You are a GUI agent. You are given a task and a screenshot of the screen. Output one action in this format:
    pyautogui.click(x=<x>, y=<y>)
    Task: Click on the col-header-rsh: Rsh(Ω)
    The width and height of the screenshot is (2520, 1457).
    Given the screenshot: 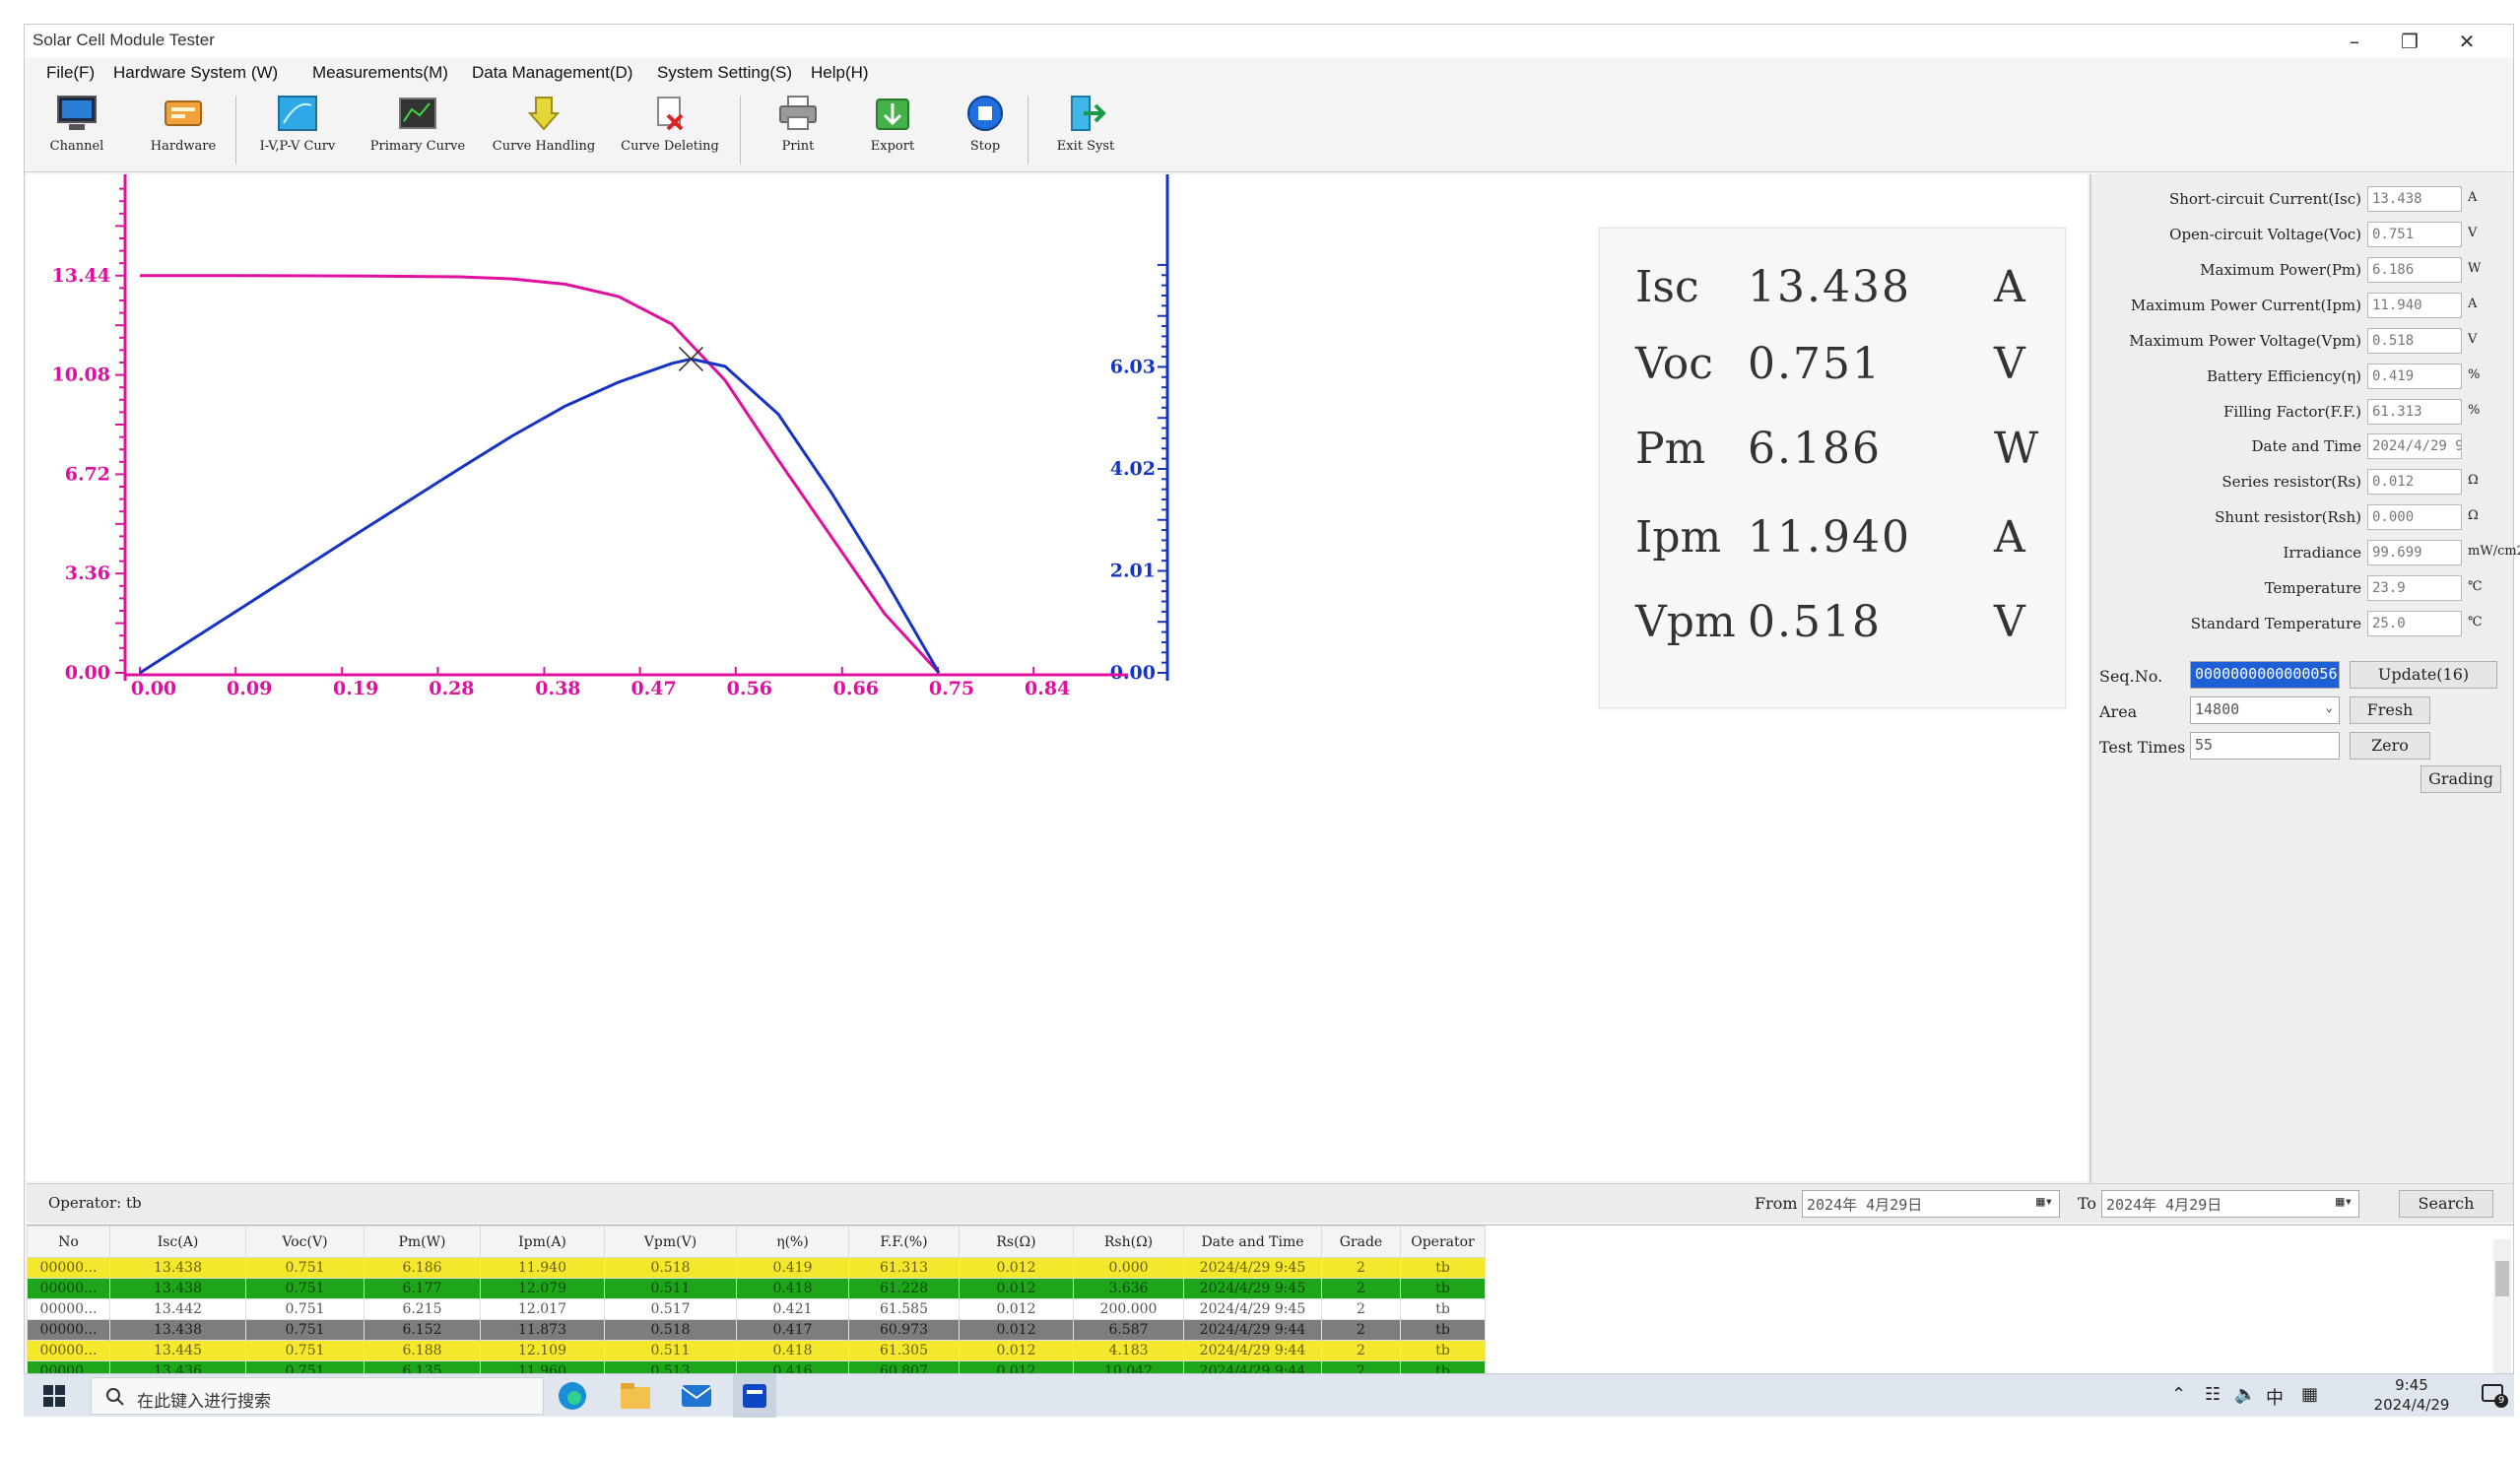 What is the action you would take?
    pyautogui.click(x=1128, y=1241)
    